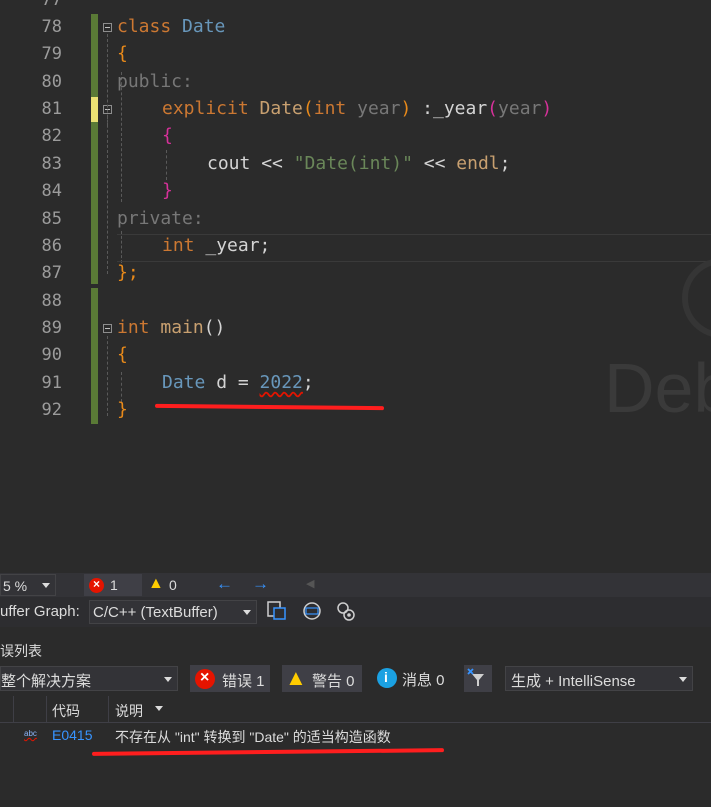 This screenshot has width=711, height=807. Describe the element at coordinates (357, 108) in the screenshot. I see `code-line-81: explicit Date(int year) :_year(year)` at that location.